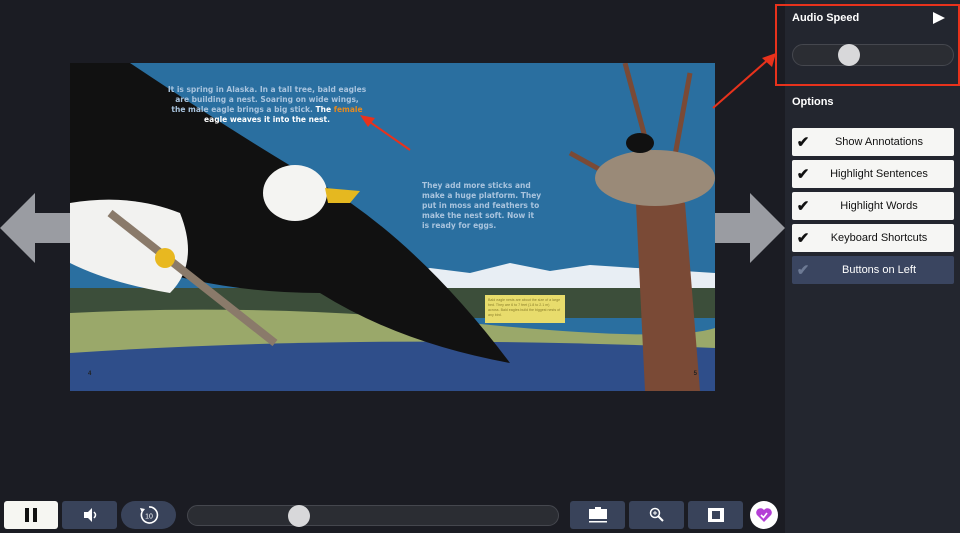 The width and height of the screenshot is (960, 533). I want to click on favorite-button, so click(764, 515).